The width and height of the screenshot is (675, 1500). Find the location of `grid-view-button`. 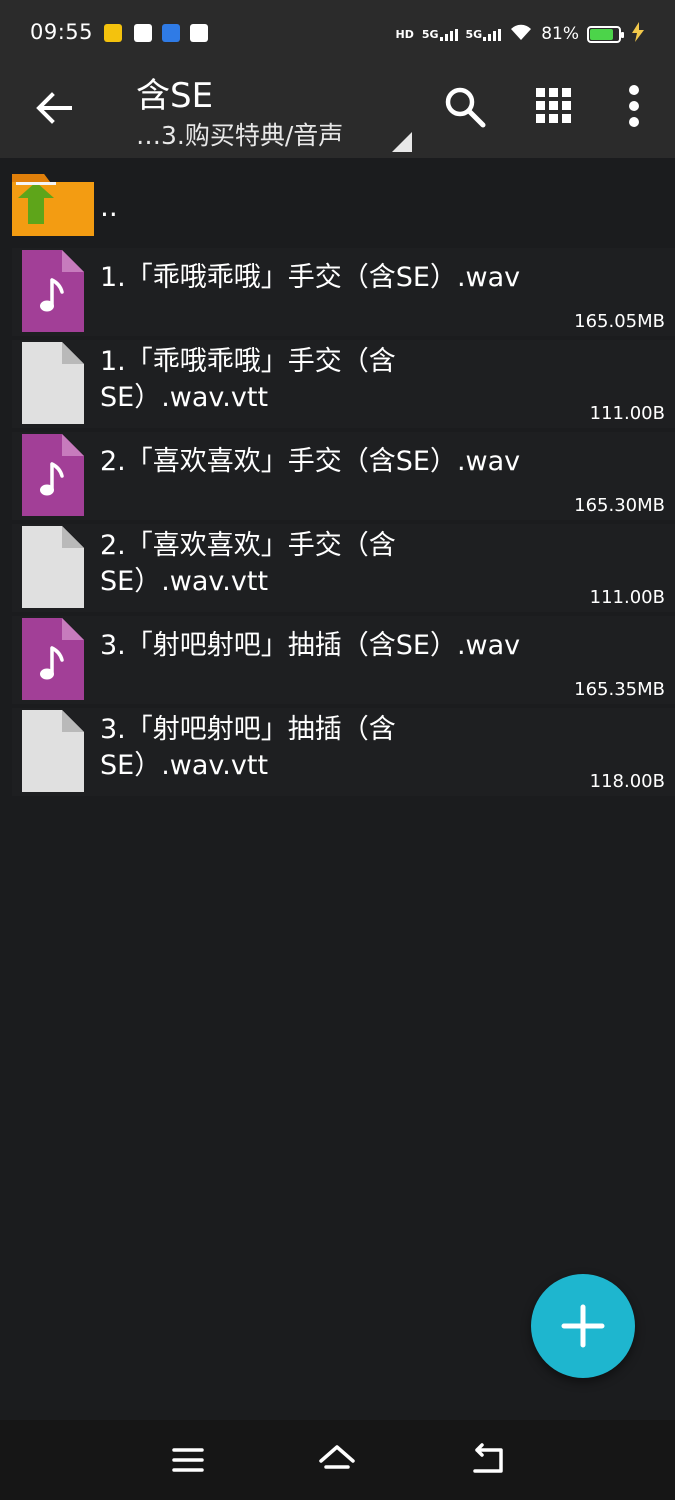

grid-view-button is located at coordinates (554, 106).